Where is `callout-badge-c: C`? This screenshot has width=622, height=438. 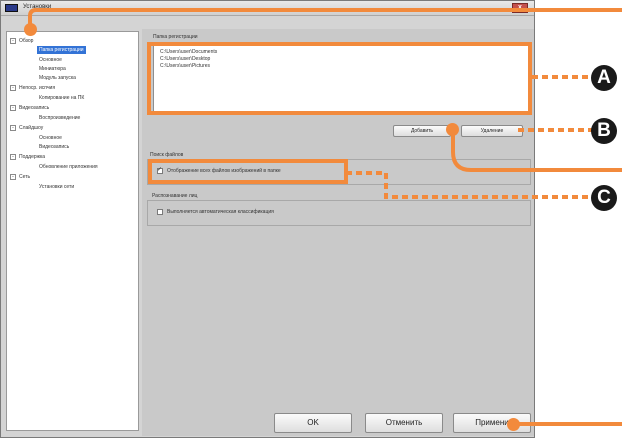 callout-badge-c: C is located at coordinates (604, 198).